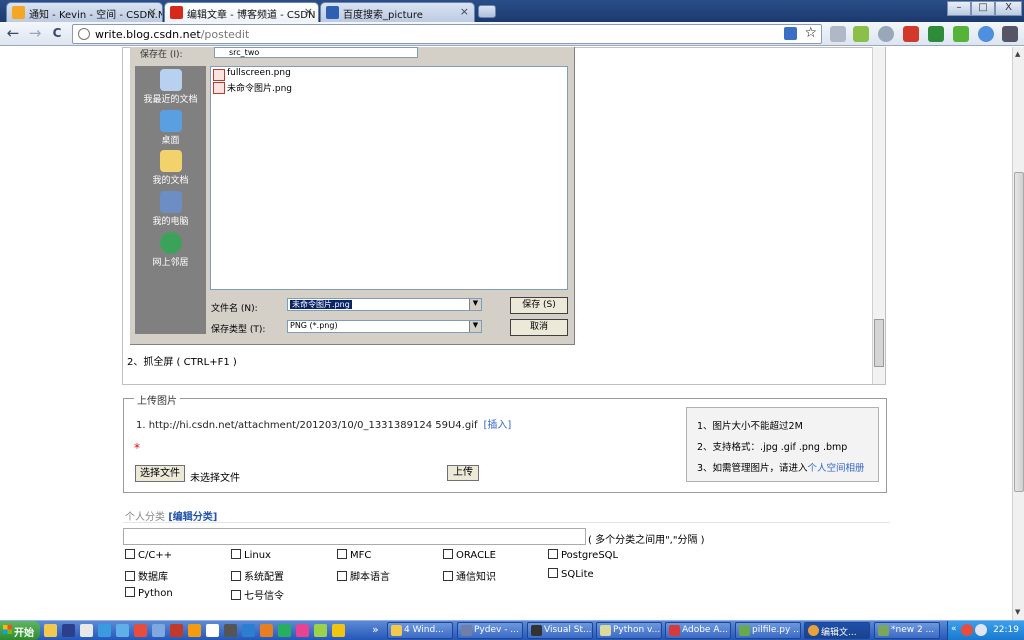  Describe the element at coordinates (983, 8) in the screenshot. I see `maximize-button: □` at that location.